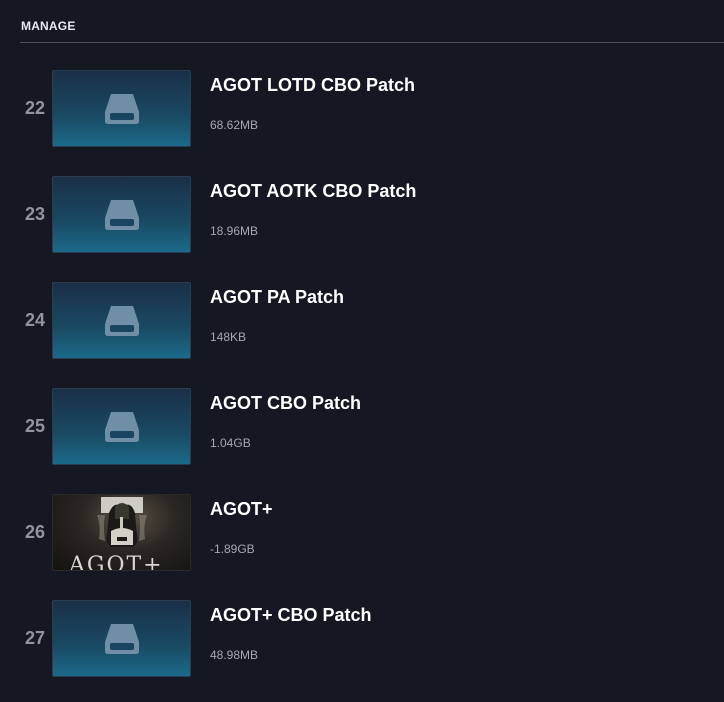 This screenshot has width=724, height=702. I want to click on item-title: AGOT+, so click(241, 509).